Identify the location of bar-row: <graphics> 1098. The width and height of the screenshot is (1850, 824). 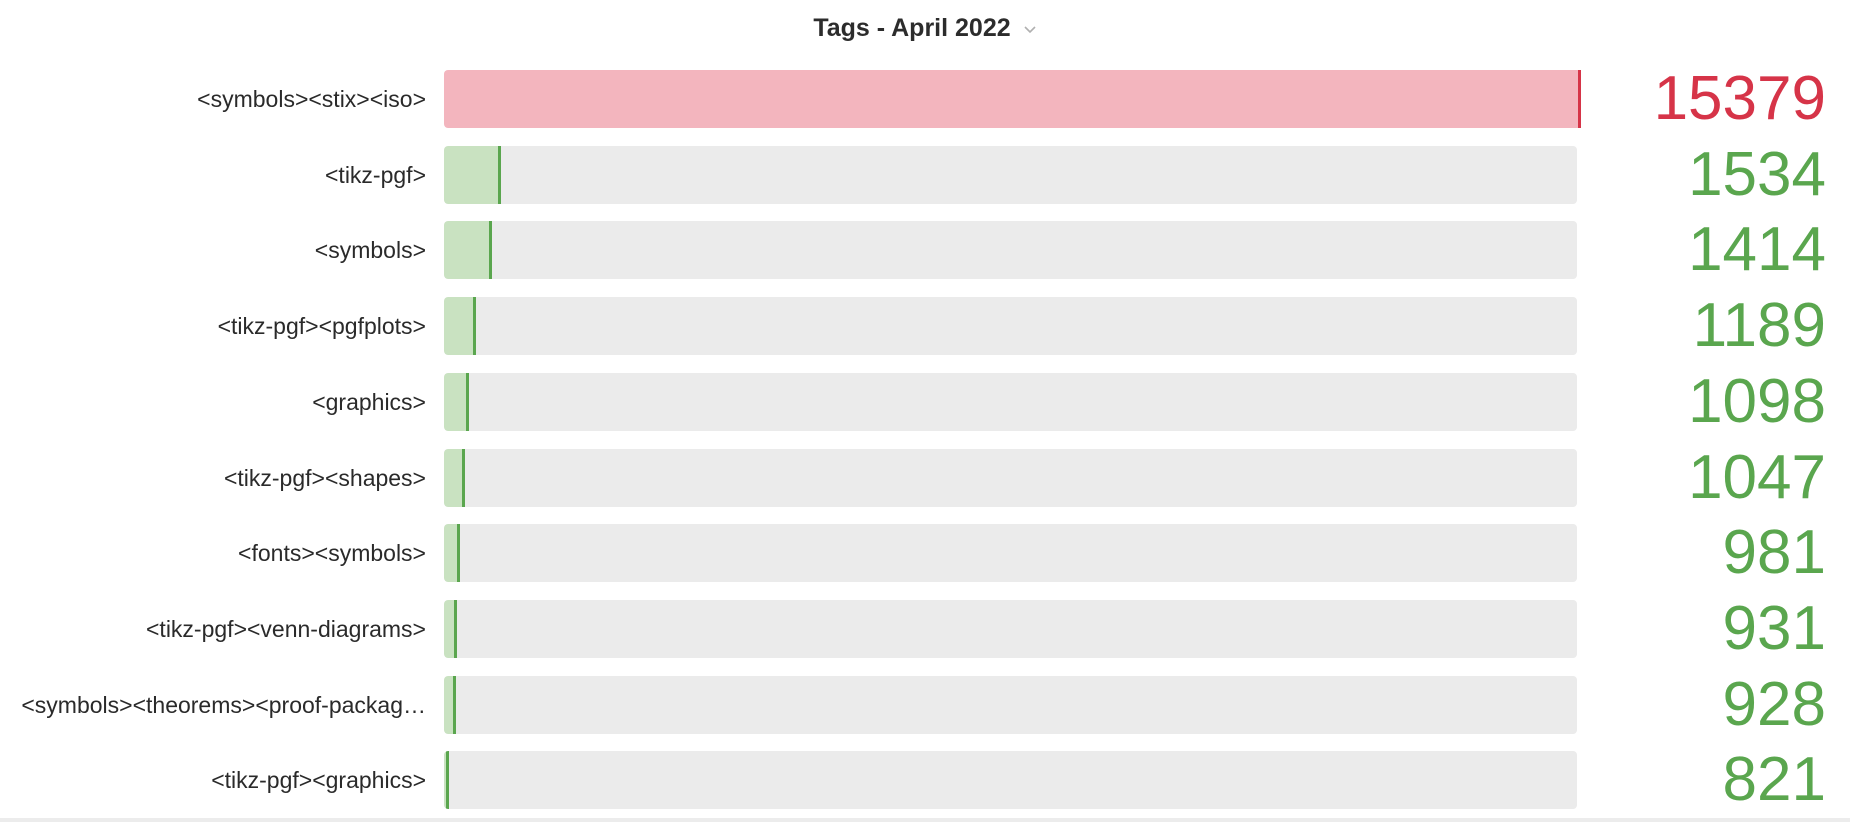
(925, 401).